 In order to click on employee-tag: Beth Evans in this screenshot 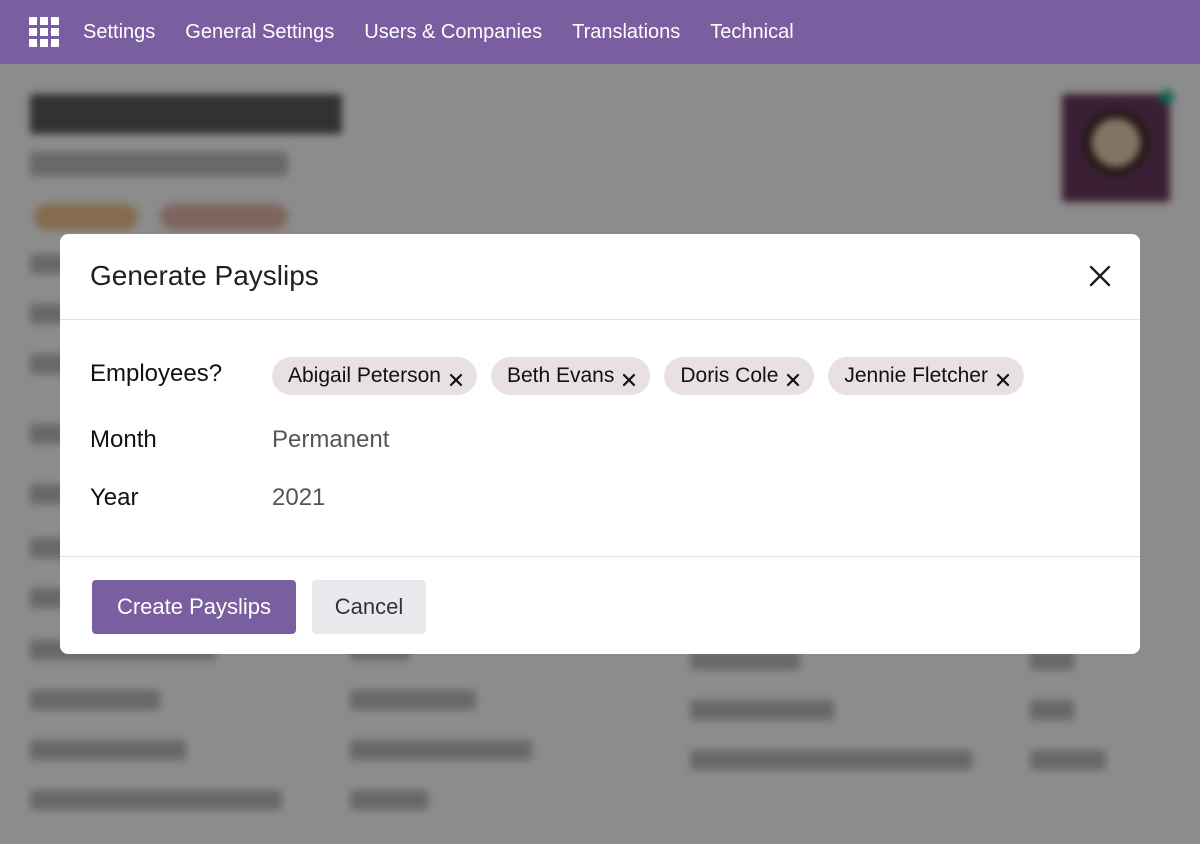, I will do `click(570, 376)`.